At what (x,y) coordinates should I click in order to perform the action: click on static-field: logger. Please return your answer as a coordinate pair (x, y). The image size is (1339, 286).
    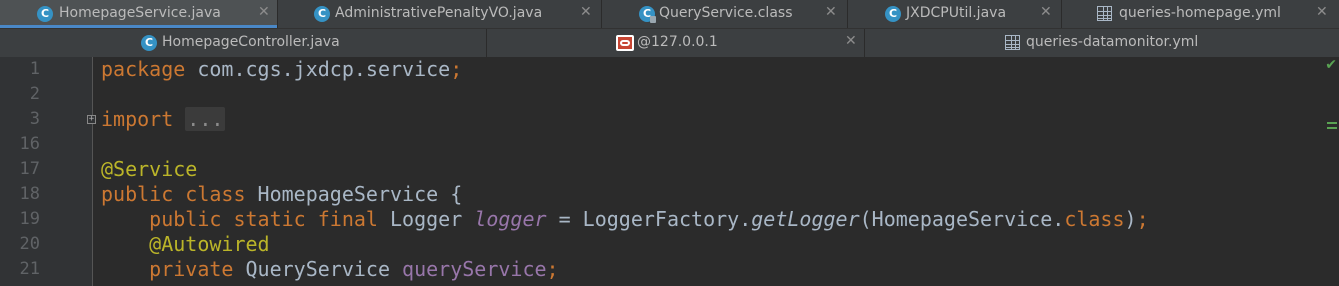
    Looking at the image, I should click on (510, 219).